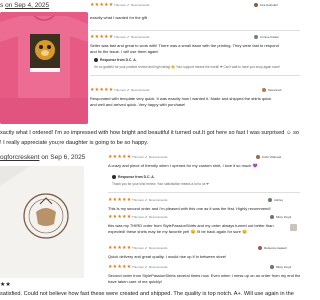  What do you see at coordinates (275, 90) in the screenshot?
I see `reviewer-name: Savannah` at bounding box center [275, 90].